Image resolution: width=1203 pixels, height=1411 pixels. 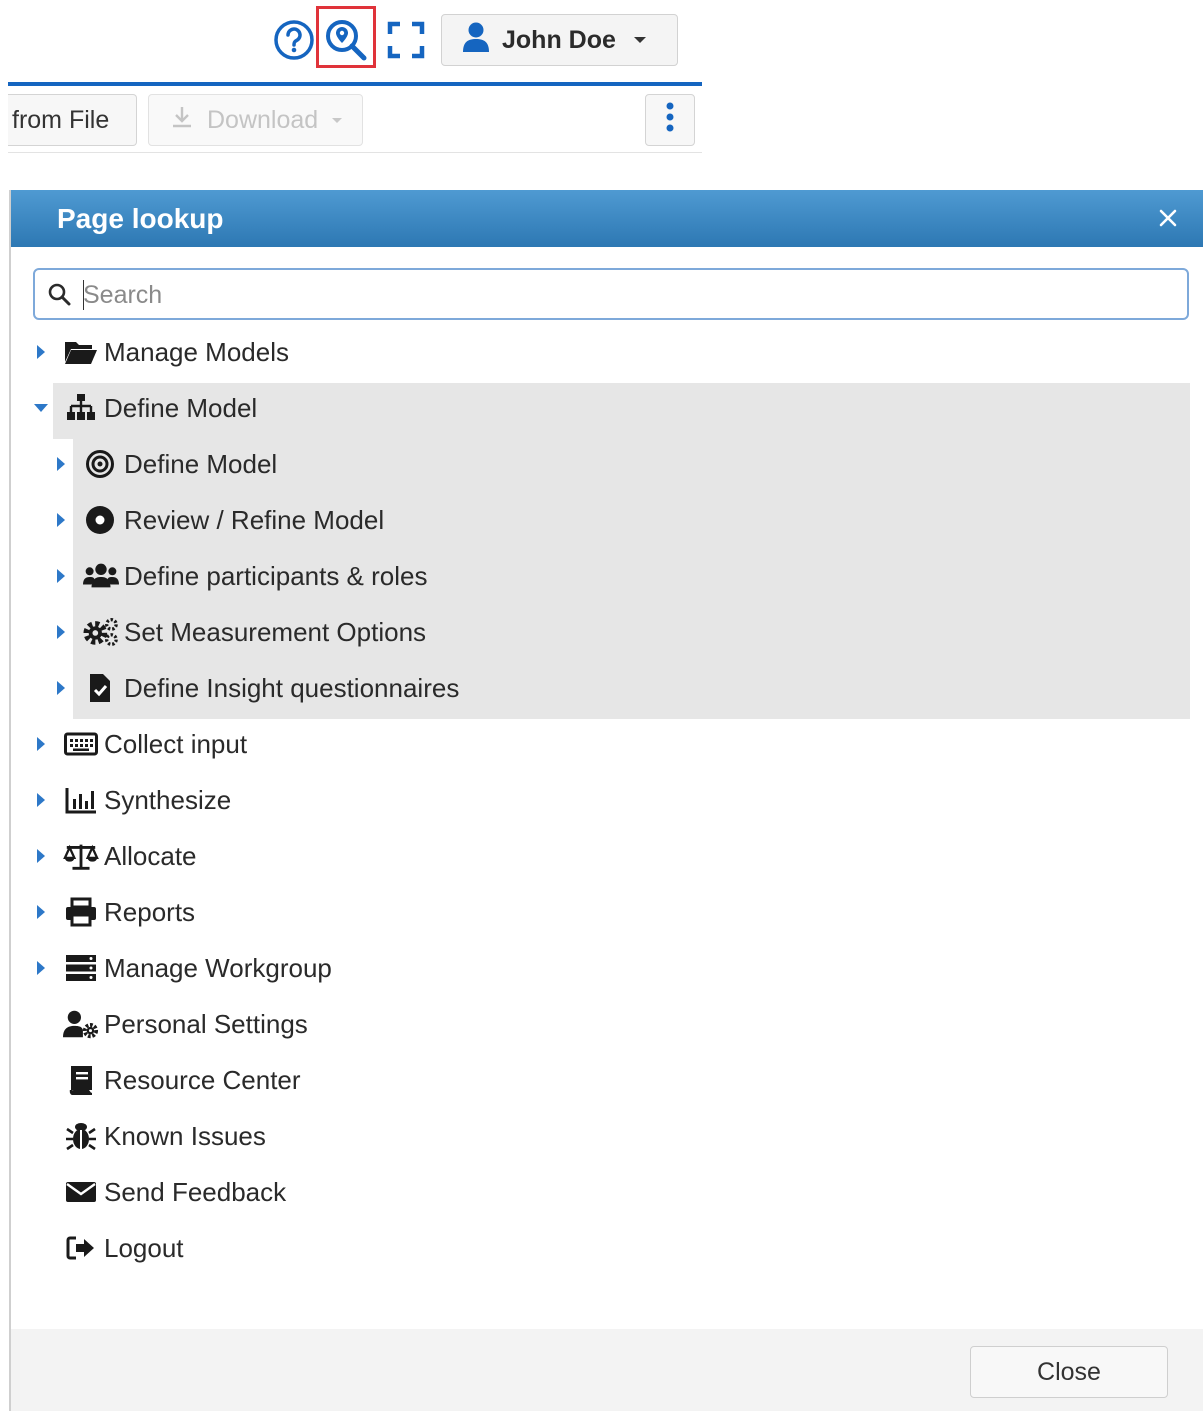 What do you see at coordinates (601, 1136) in the screenshot?
I see `tree-item-known-issues: Known Issues` at bounding box center [601, 1136].